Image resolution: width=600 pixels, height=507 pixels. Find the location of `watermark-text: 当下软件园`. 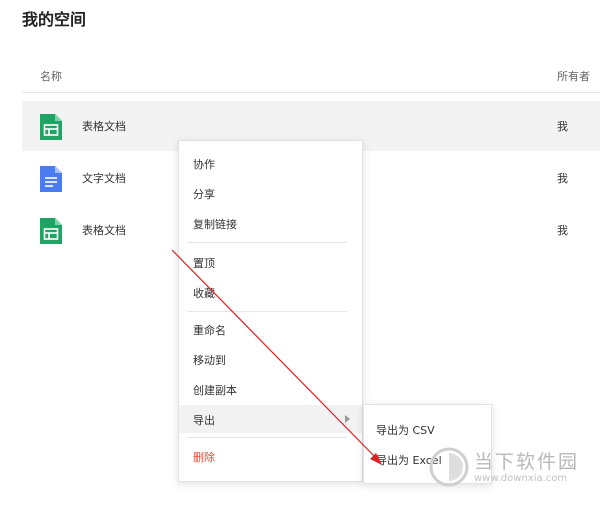

watermark-text: 当下软件园 is located at coordinates (527, 462).